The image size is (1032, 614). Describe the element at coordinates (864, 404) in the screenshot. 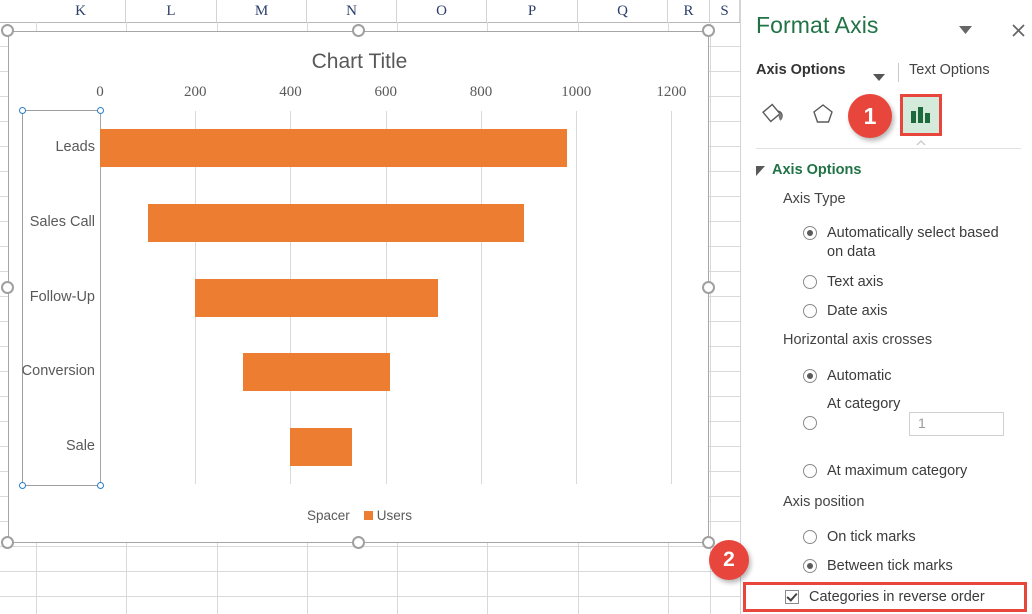

I see `radio-label: At category number` at that location.